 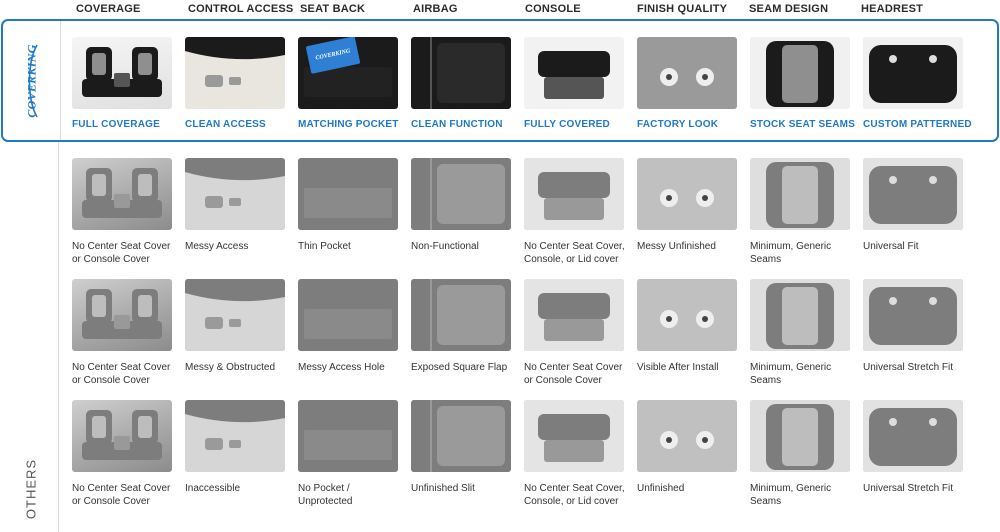 What do you see at coordinates (31, 81) in the screenshot?
I see `coverking-logo: COVERKING` at bounding box center [31, 81].